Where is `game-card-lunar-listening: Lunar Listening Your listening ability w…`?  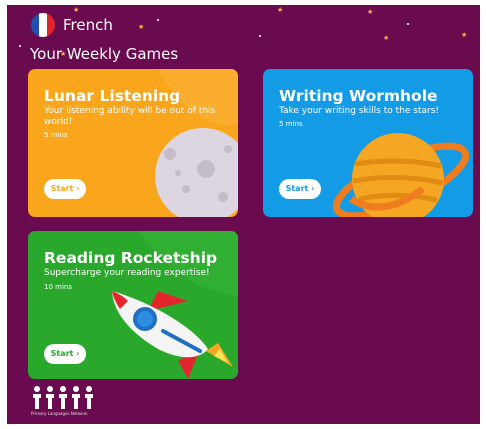
game-card-lunar-listening: Lunar Listening Your listening ability w… is located at coordinates (133, 143).